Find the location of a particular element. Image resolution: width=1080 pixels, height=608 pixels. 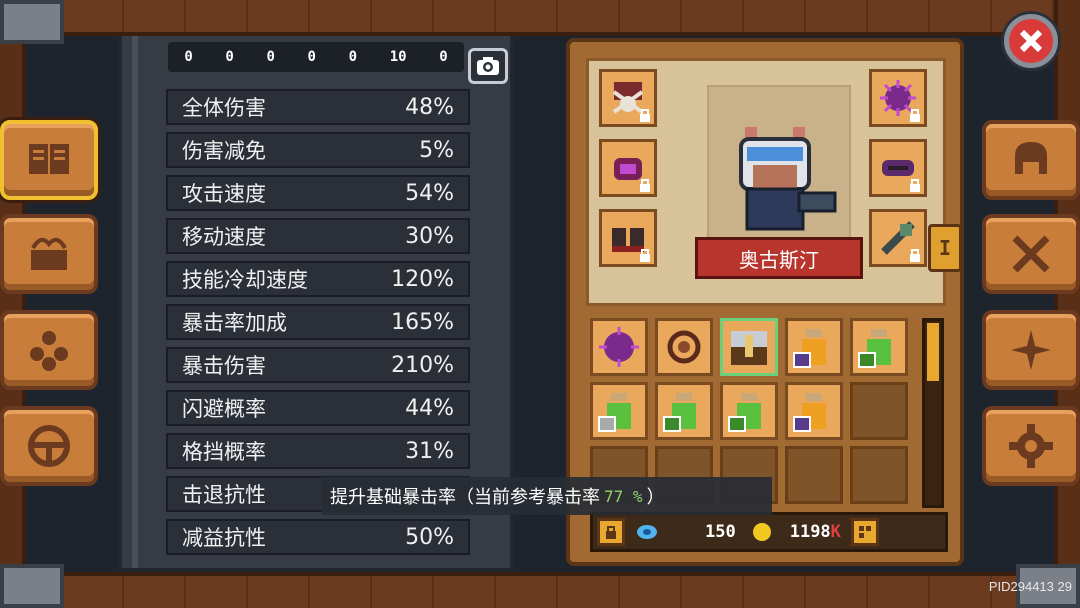

chest-tab-button is located at coordinates (49, 254).